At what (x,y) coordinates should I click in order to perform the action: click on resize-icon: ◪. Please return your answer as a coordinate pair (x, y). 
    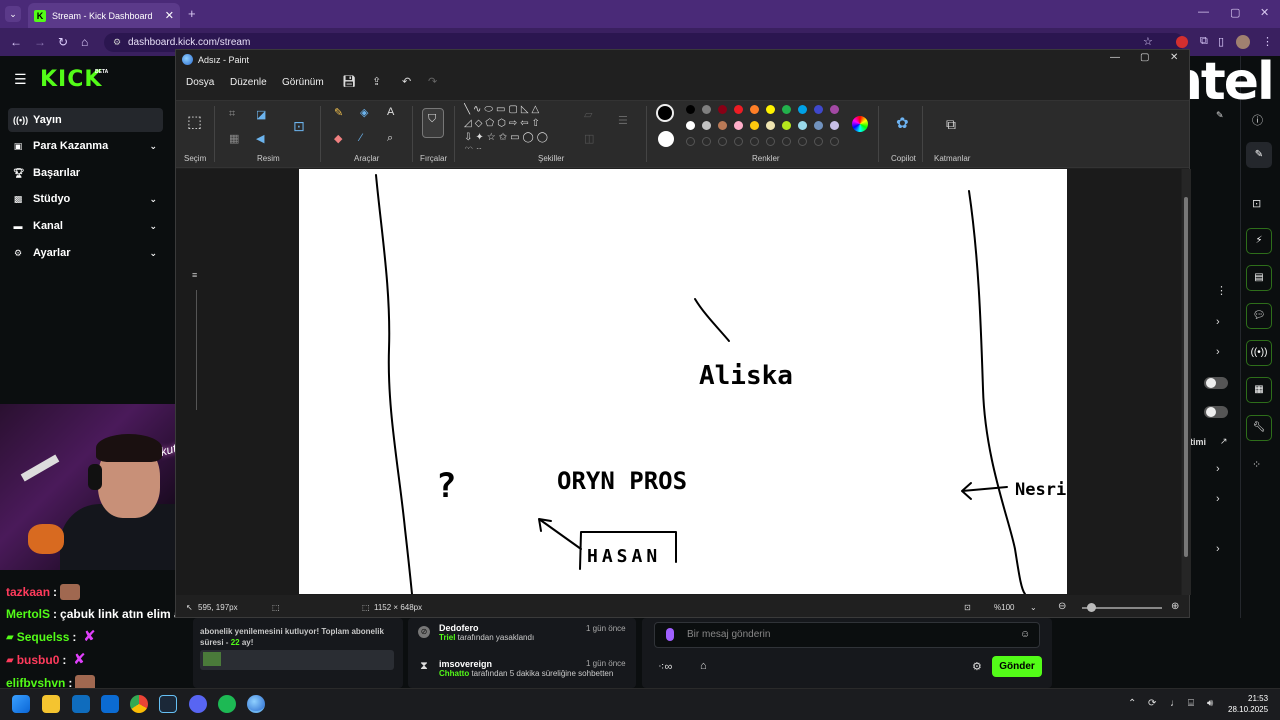
    Looking at the image, I should click on (261, 114).